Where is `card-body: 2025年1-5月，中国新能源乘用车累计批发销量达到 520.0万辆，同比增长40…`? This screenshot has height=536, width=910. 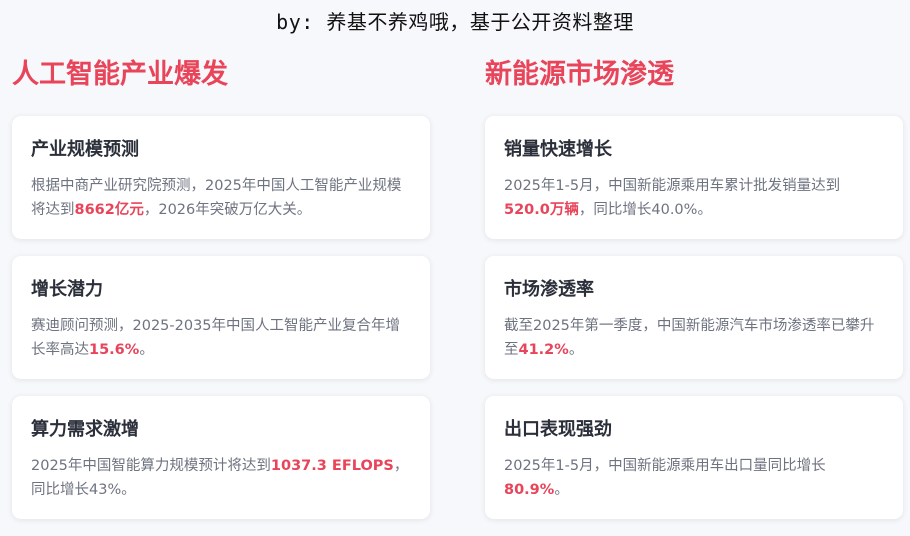
card-body: 2025年1-5月，中国新能源乘用车累计批发销量达到 520.0万辆，同比增长40… is located at coordinates (694, 198).